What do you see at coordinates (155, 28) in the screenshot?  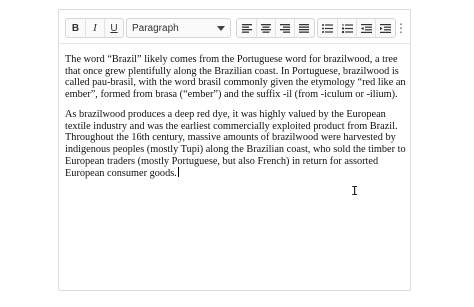 I see `block-format-value: Paragraph` at bounding box center [155, 28].